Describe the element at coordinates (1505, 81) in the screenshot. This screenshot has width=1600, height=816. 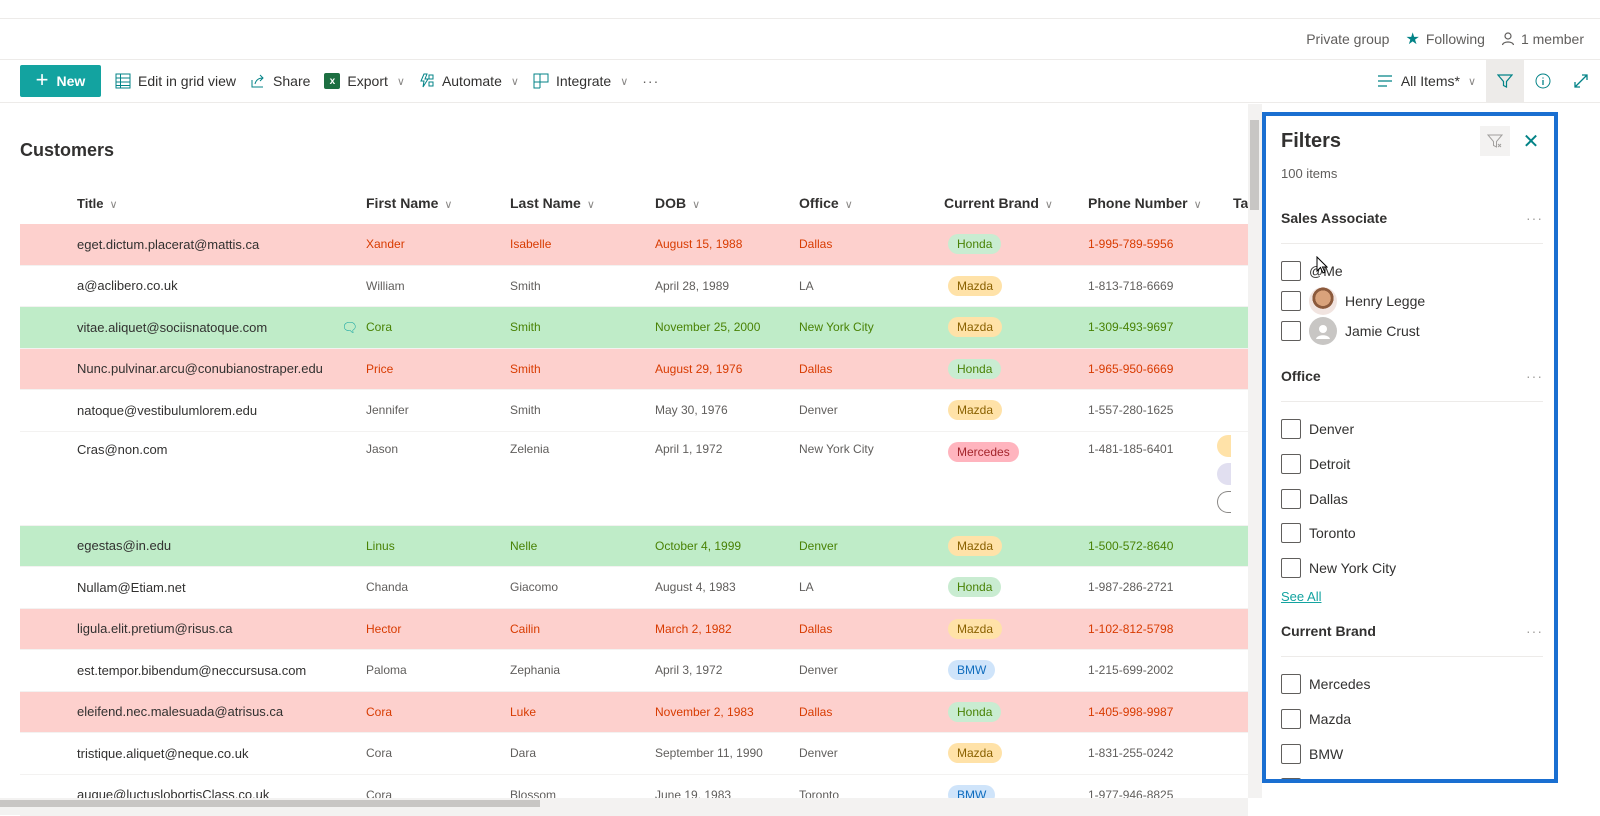
I see `filter-pane-button` at that location.